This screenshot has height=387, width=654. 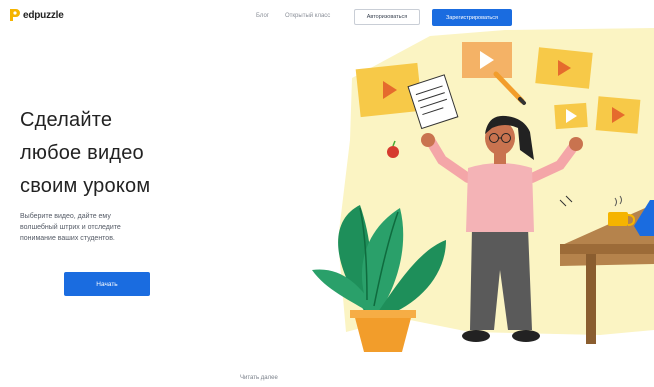 What do you see at coordinates (259, 378) in the screenshot?
I see `read-more-link: Читать далее` at bounding box center [259, 378].